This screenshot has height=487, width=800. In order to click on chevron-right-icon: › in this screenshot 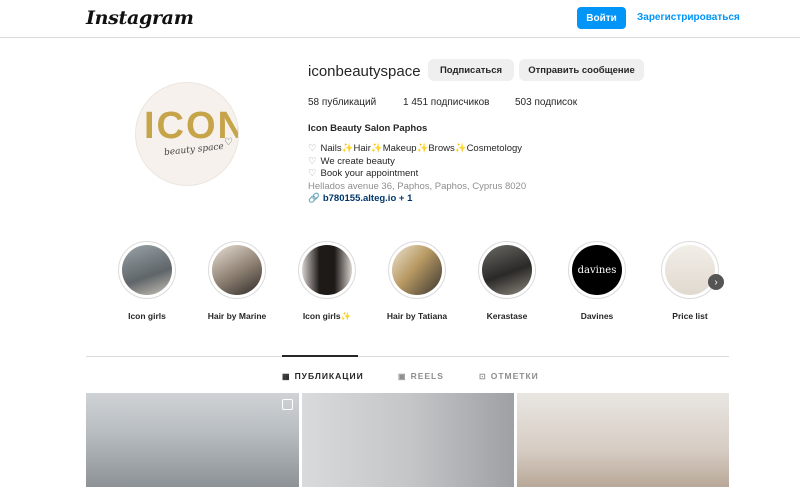, I will do `click(716, 282)`.